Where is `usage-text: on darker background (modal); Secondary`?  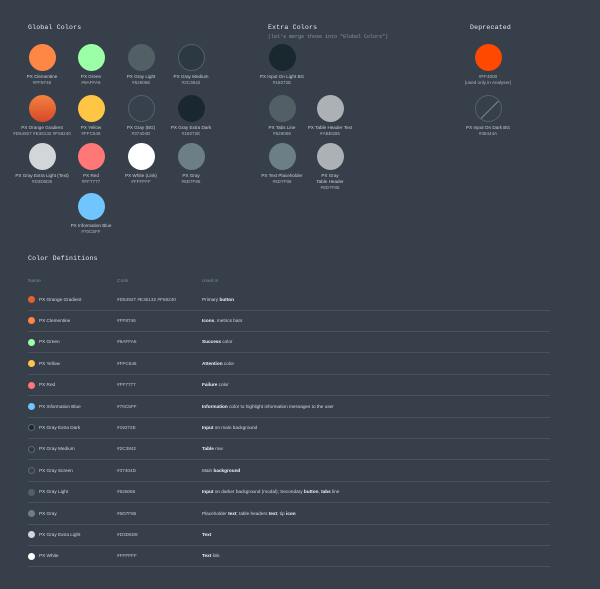 usage-text: on darker background (modal); Secondary is located at coordinates (258, 492).